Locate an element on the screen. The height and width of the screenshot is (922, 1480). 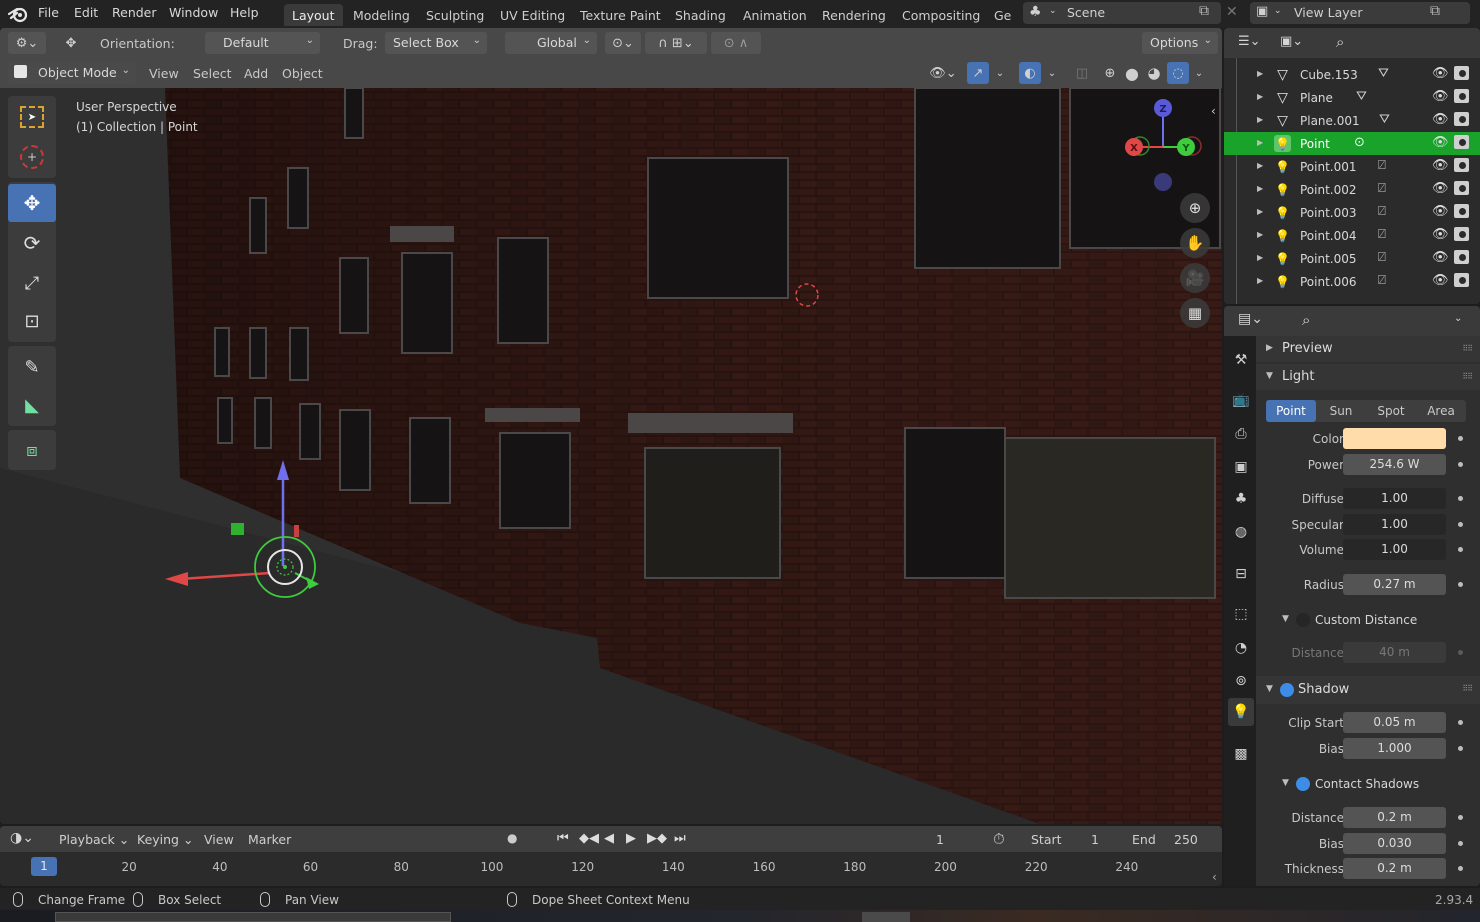
jump-end-icon: ⏭ is located at coordinates (680, 838).